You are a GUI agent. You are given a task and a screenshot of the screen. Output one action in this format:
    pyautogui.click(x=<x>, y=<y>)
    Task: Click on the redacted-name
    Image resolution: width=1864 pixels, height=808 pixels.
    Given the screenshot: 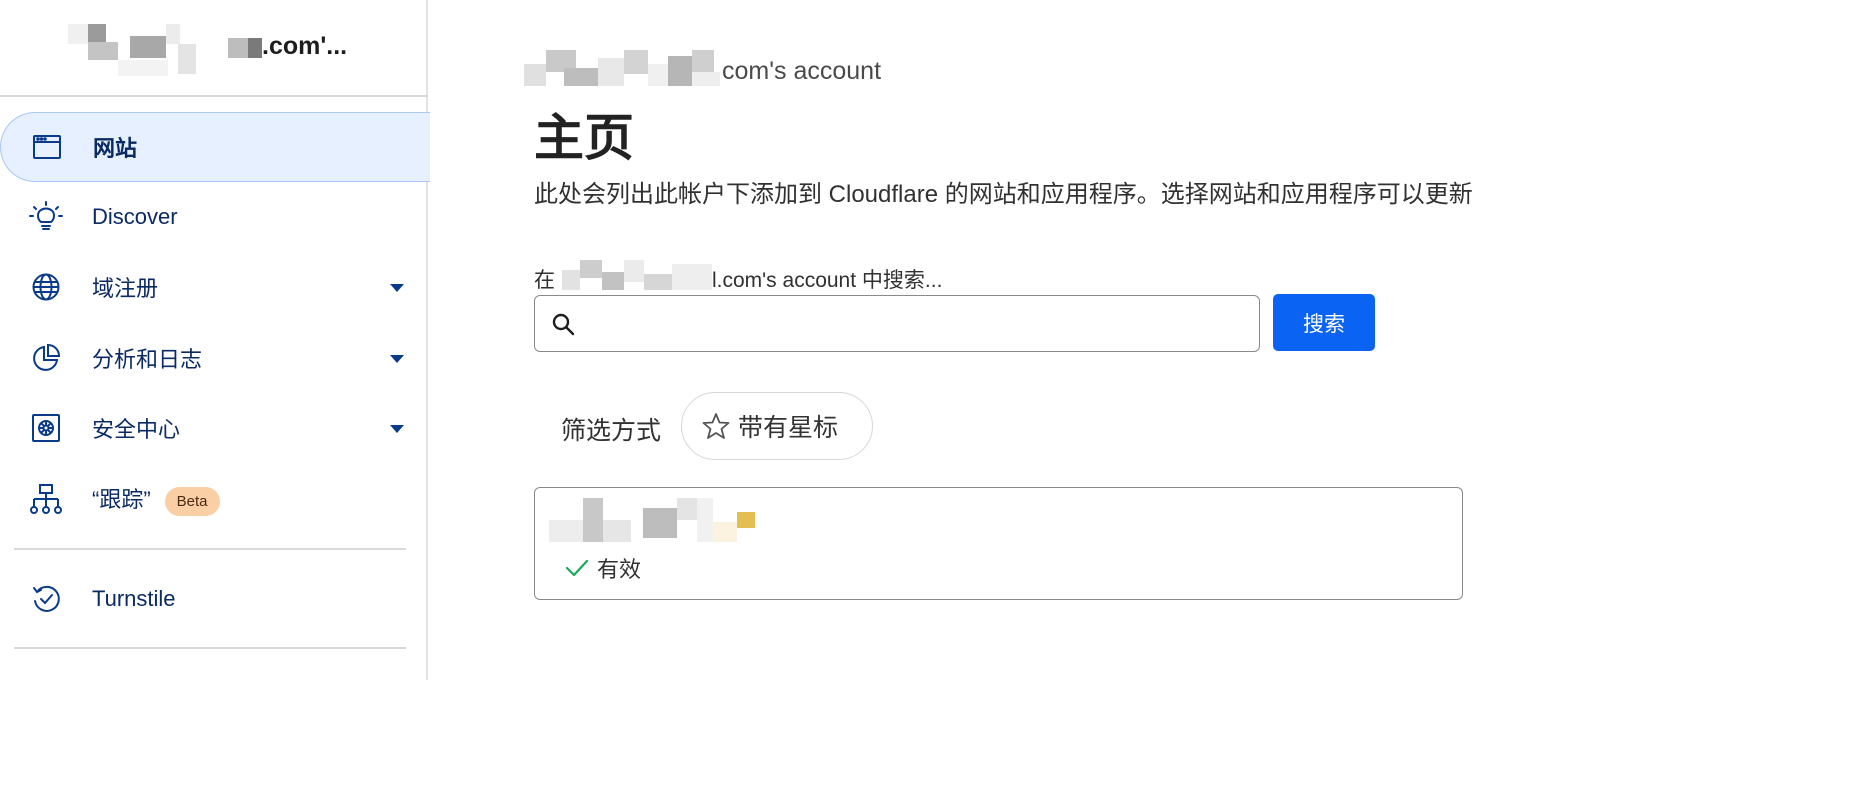 What is the action you would take?
    pyautogui.click(x=245, y=48)
    